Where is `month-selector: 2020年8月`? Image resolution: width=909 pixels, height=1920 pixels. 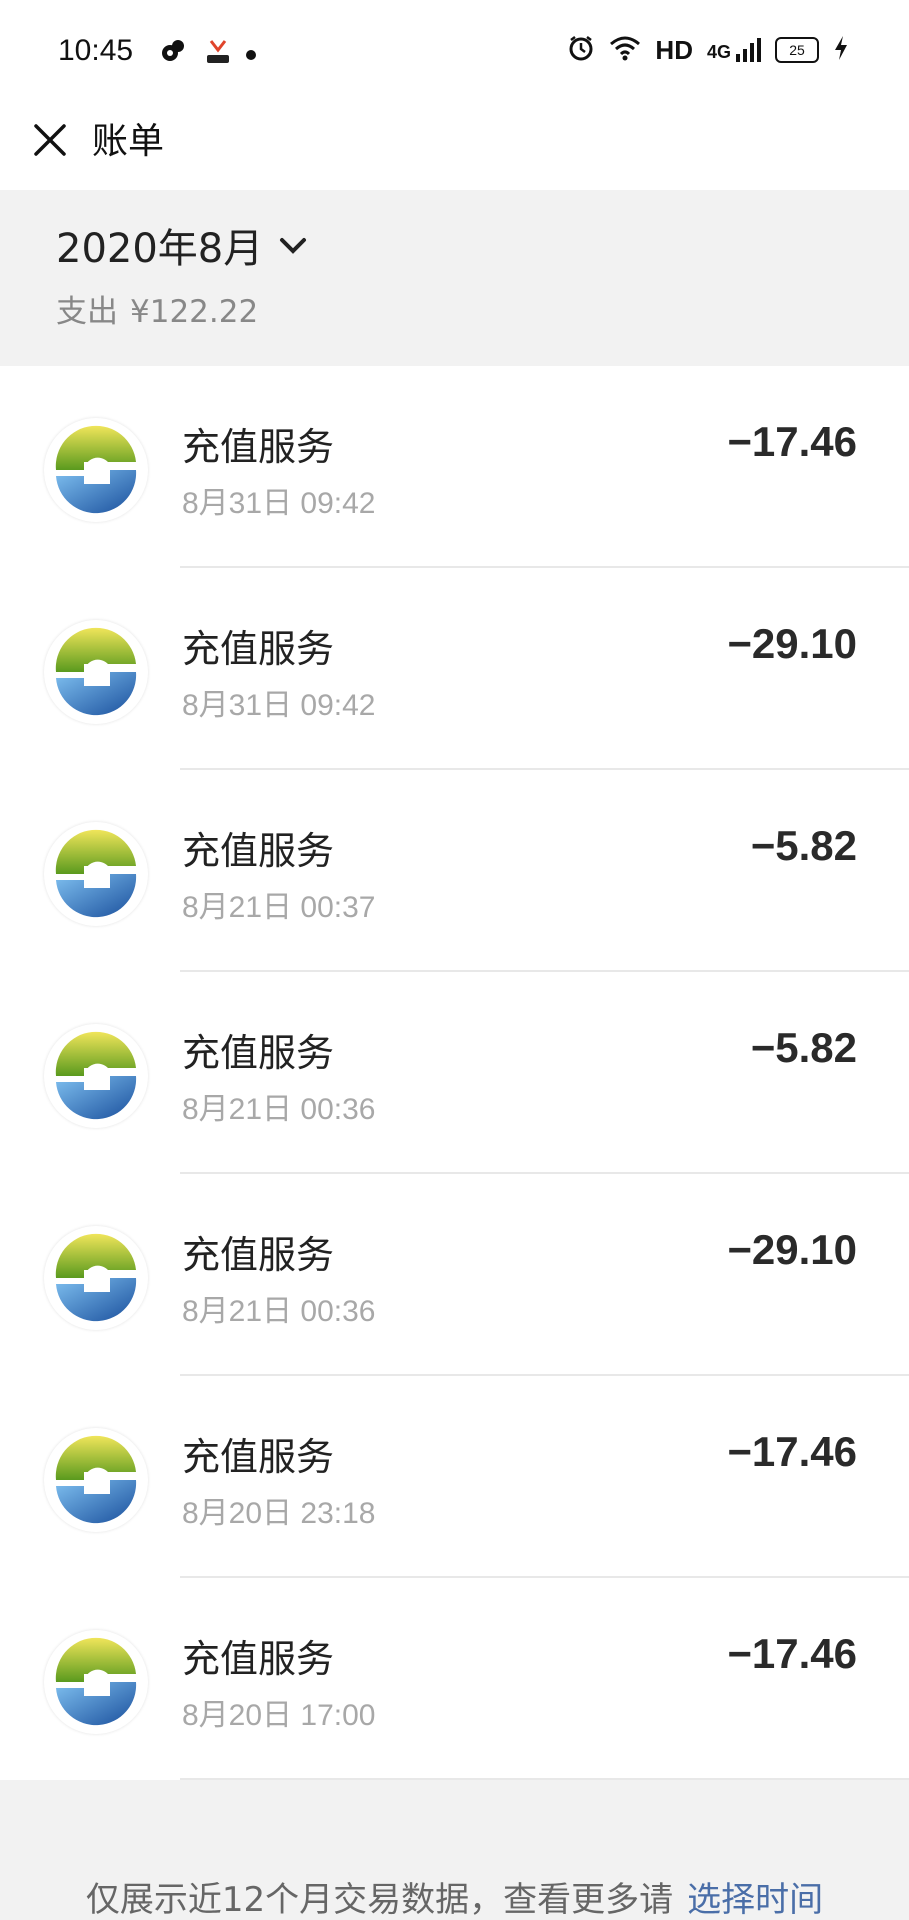
month-selector: 2020年8月 is located at coordinates (181, 245).